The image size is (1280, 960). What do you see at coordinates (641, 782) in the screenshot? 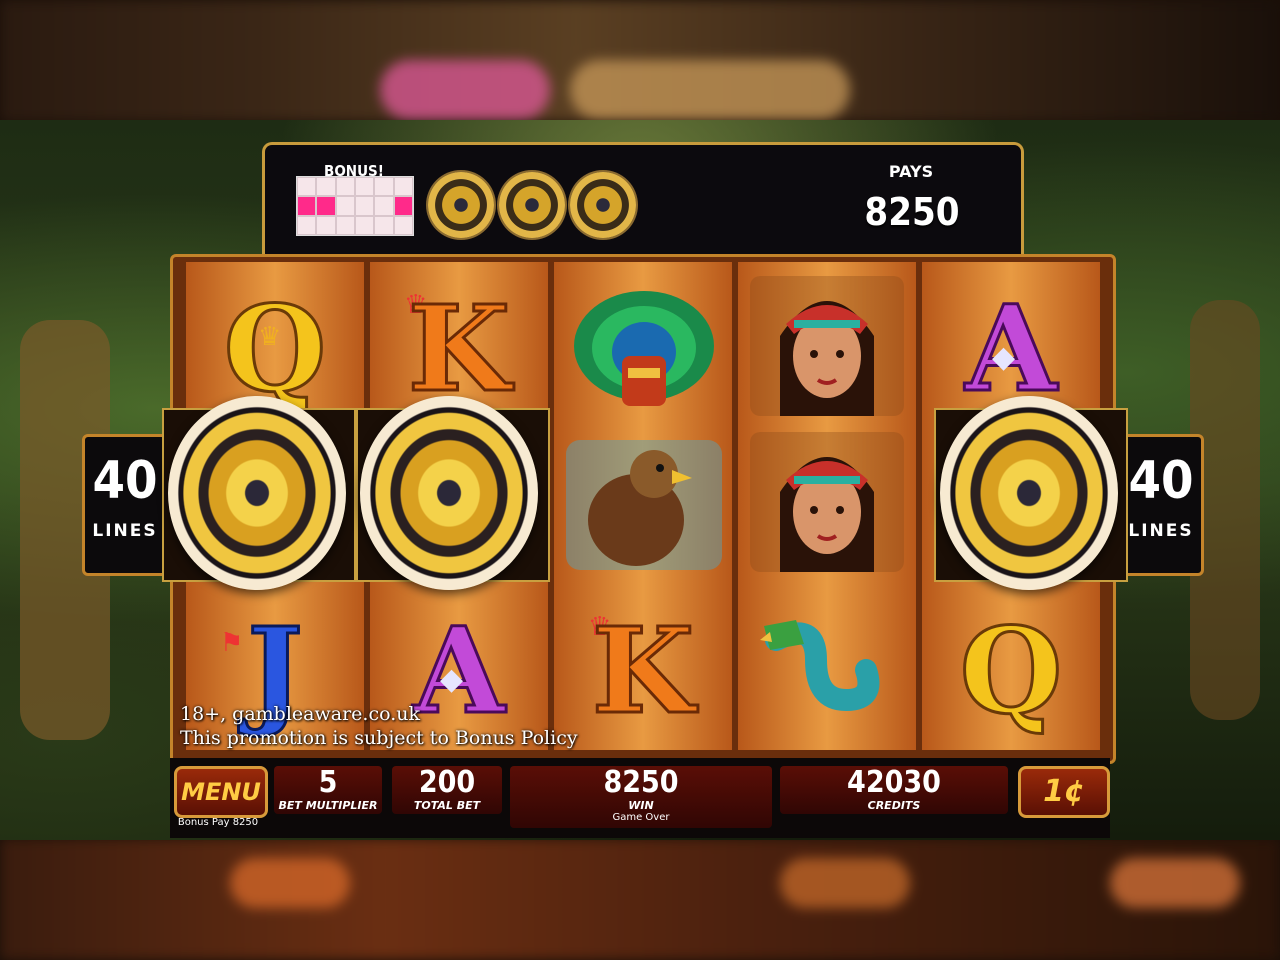
I see `win-value: 8250` at bounding box center [641, 782].